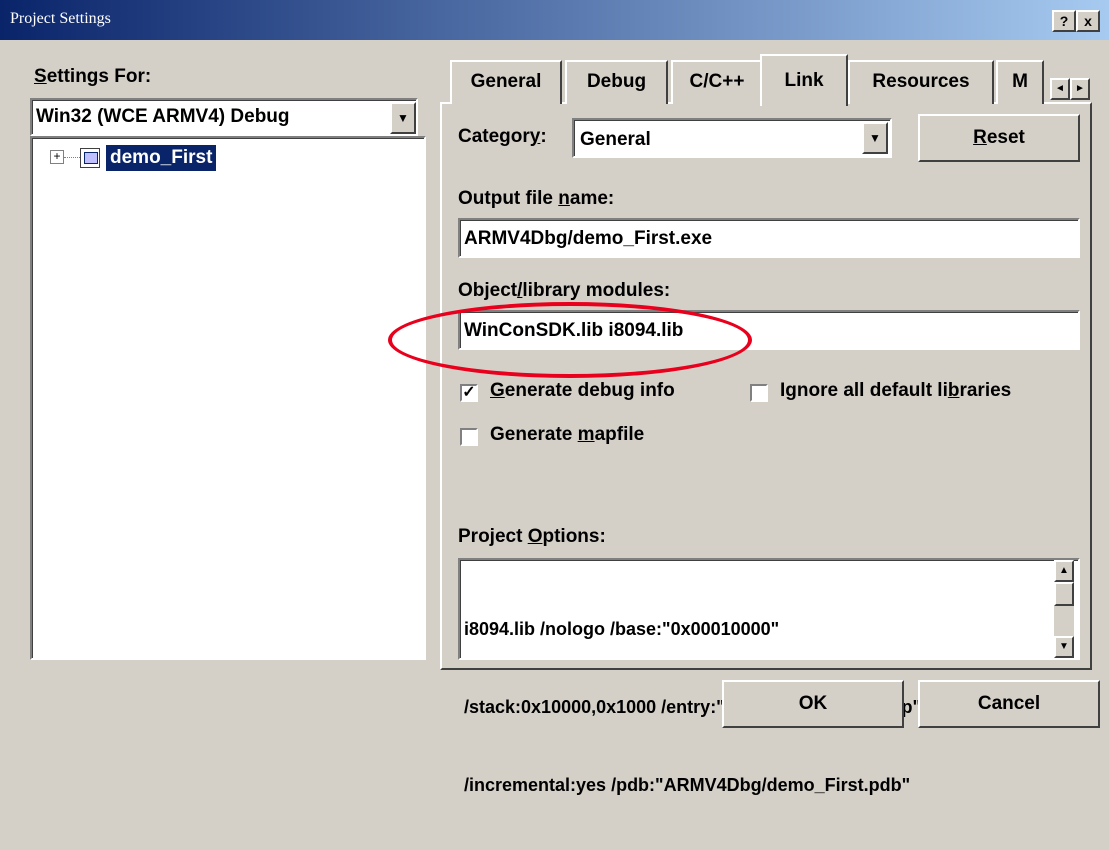 The width and height of the screenshot is (1109, 850). What do you see at coordinates (921, 82) in the screenshot?
I see `tab-resources: Resources` at bounding box center [921, 82].